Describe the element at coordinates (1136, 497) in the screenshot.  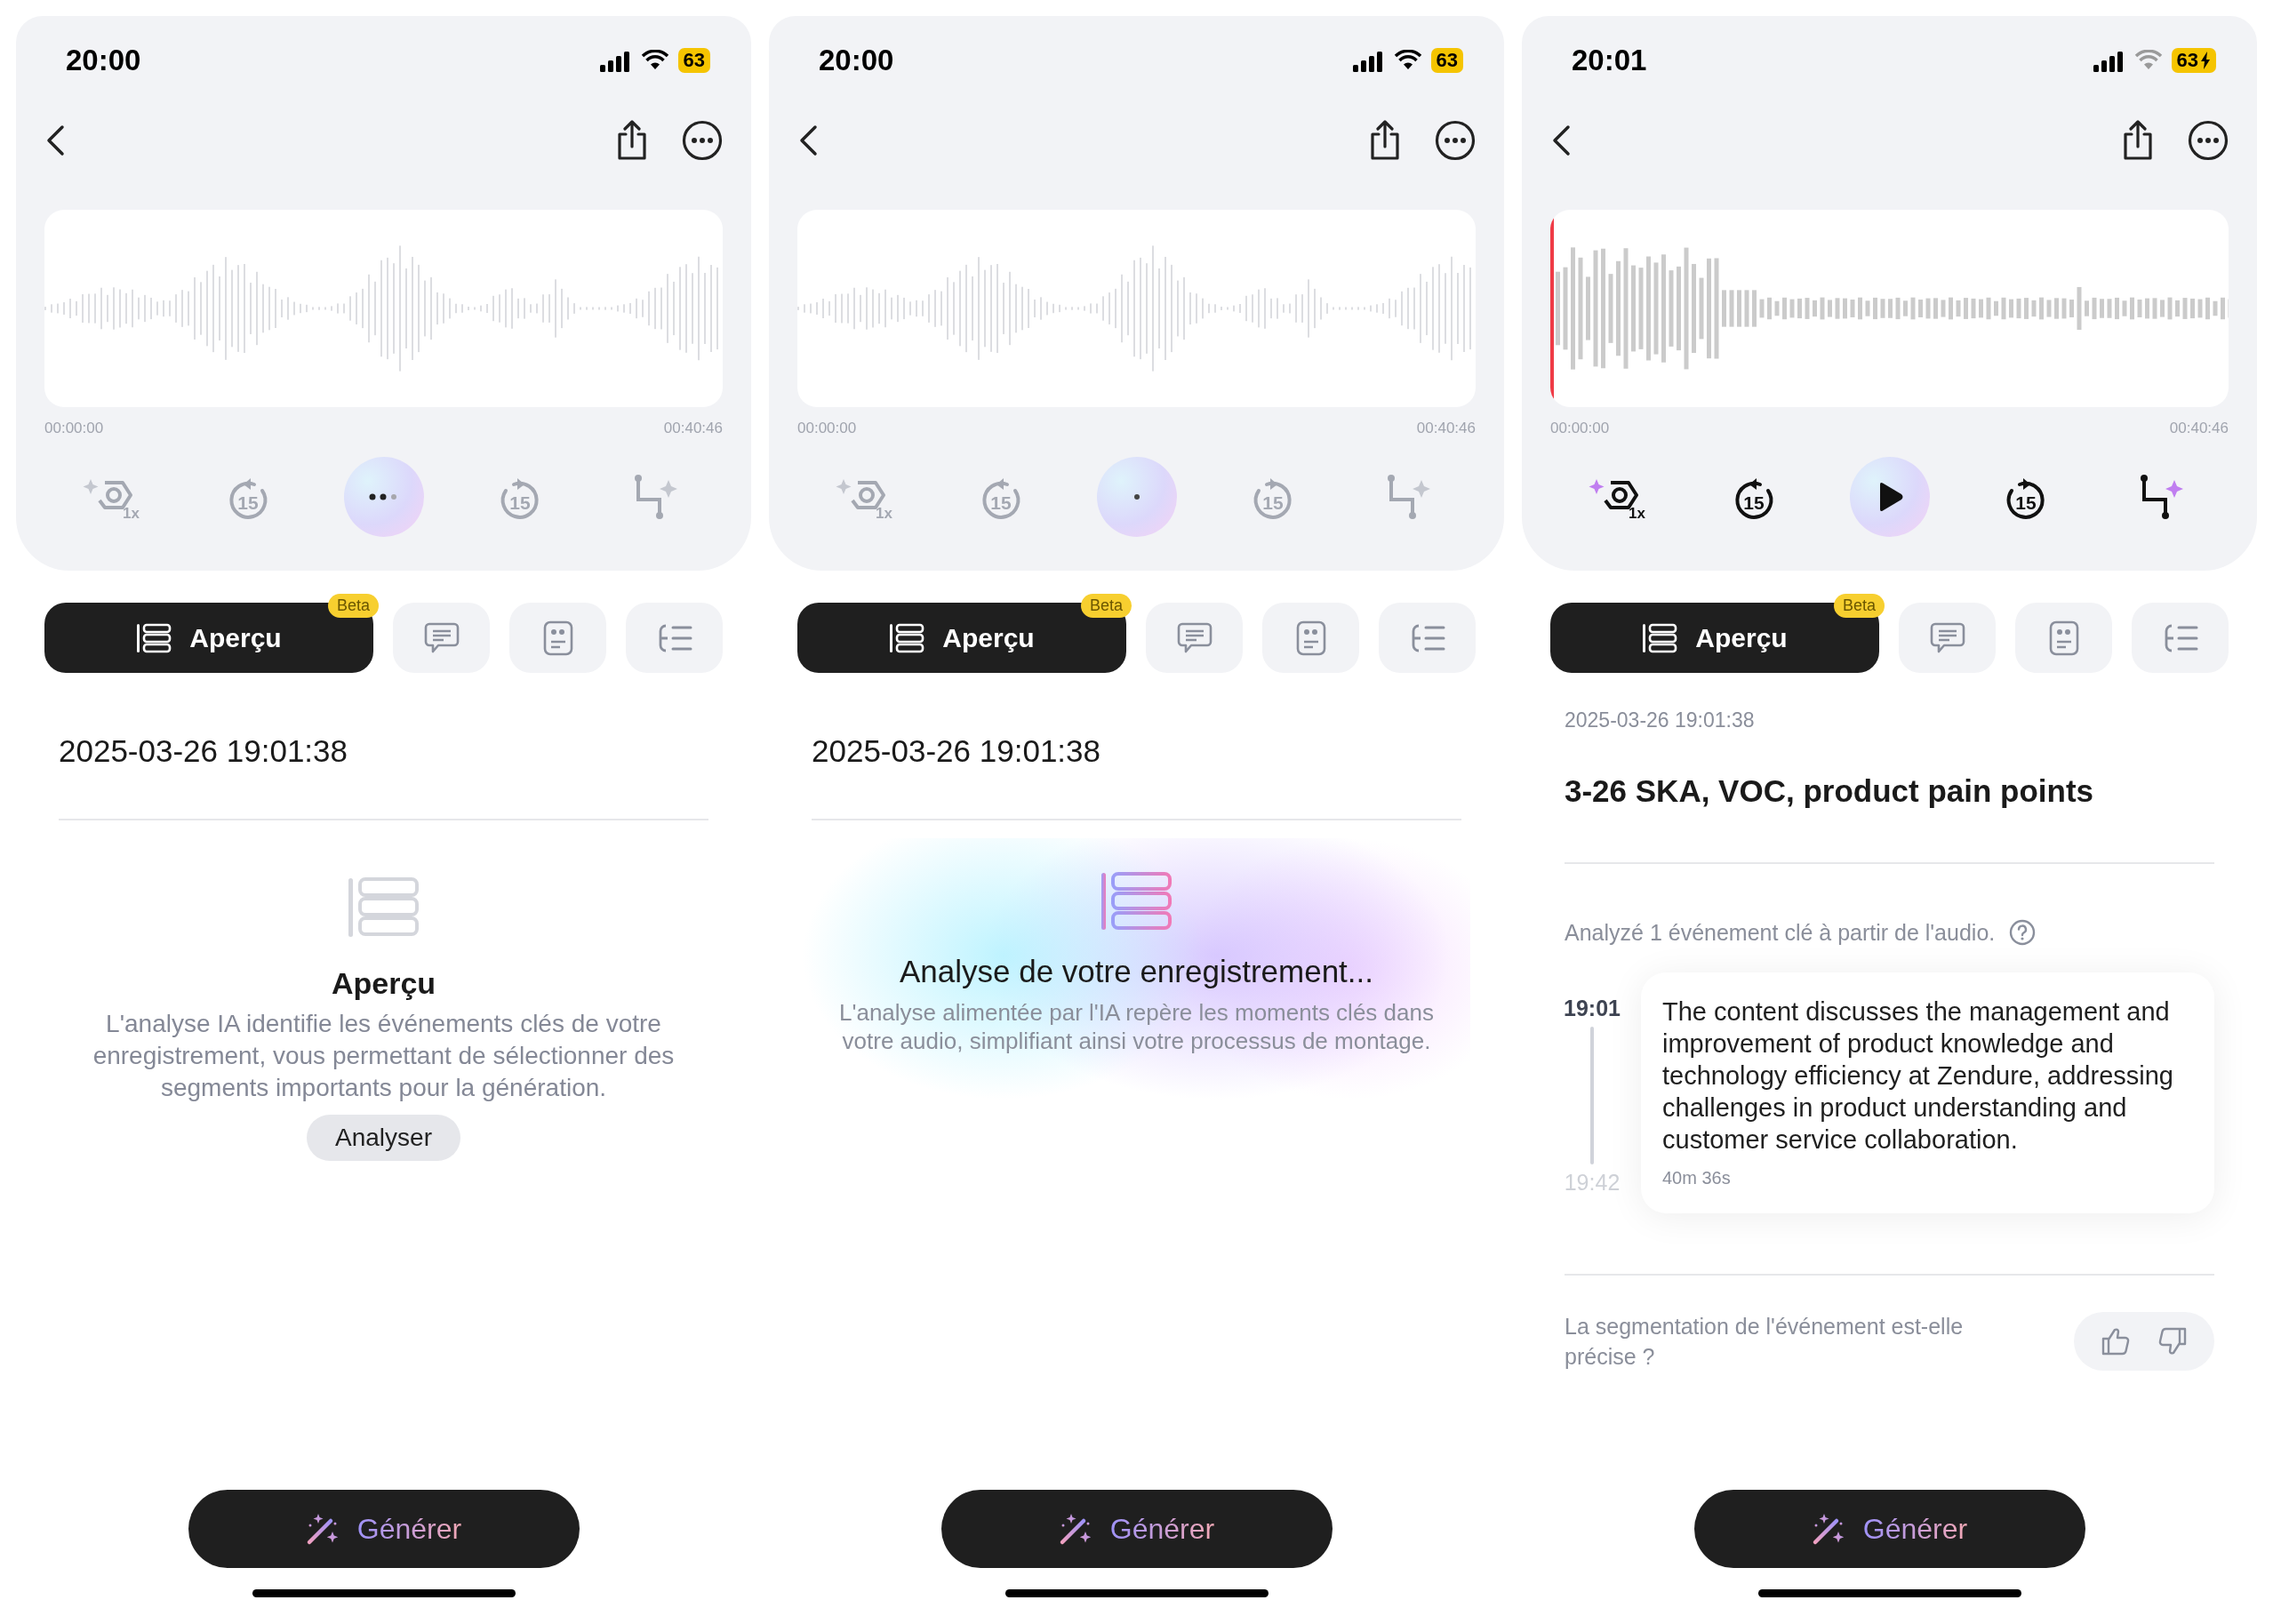
I see `loading-dot-icon` at that location.